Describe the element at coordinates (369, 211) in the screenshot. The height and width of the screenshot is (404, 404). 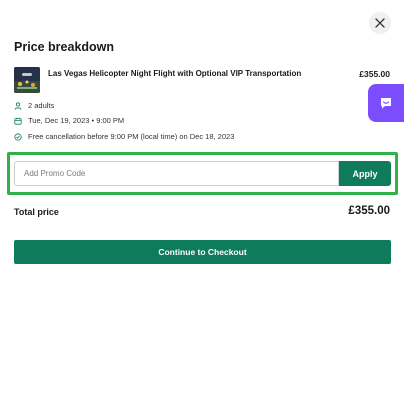
I see `total-value: £355.00` at that location.